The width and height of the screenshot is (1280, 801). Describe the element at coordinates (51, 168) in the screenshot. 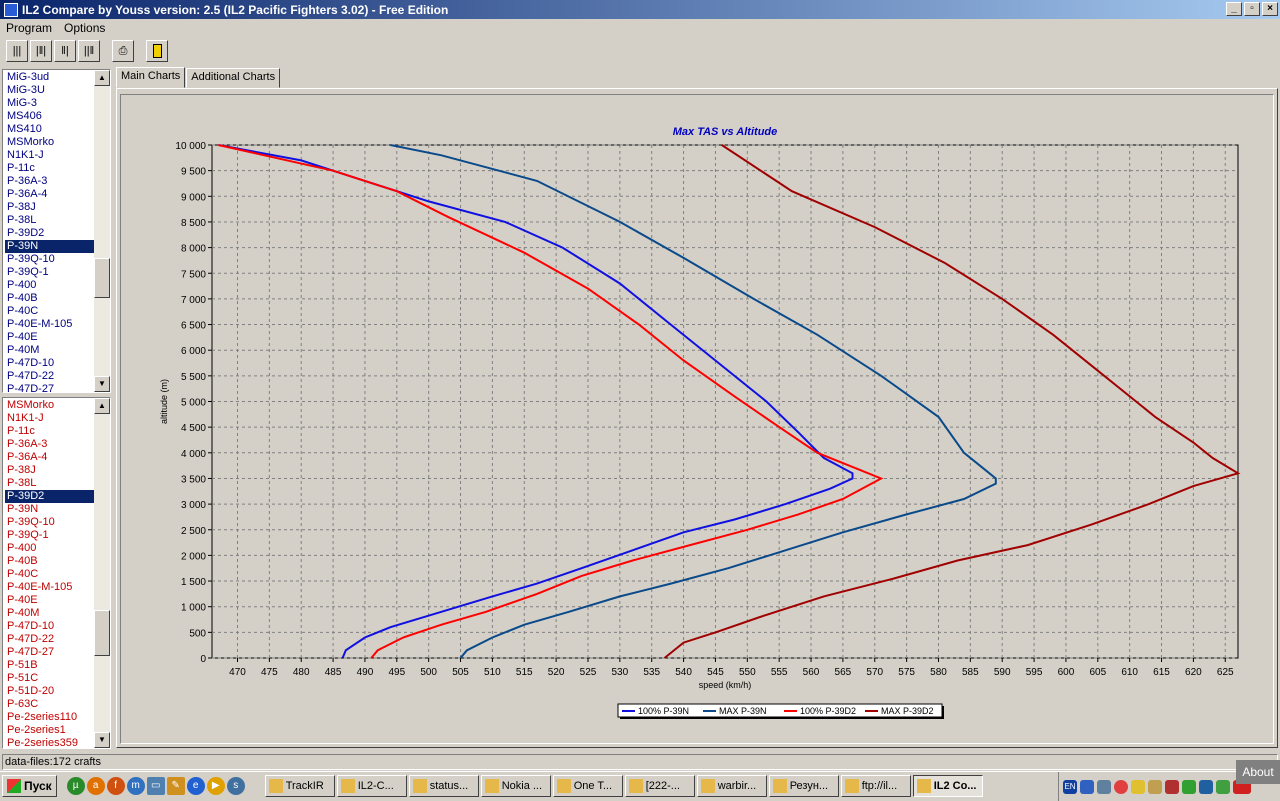

I see `list-item: P-11c` at that location.